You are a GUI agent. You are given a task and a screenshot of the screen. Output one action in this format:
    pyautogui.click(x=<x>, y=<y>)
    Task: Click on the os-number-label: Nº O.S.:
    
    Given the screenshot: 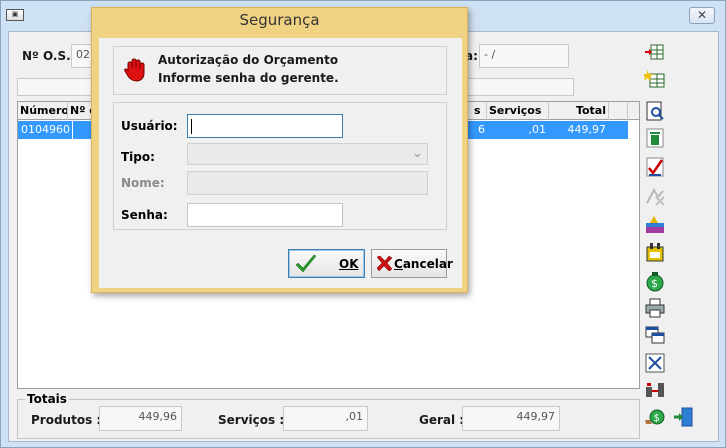 What is the action you would take?
    pyautogui.click(x=49, y=56)
    